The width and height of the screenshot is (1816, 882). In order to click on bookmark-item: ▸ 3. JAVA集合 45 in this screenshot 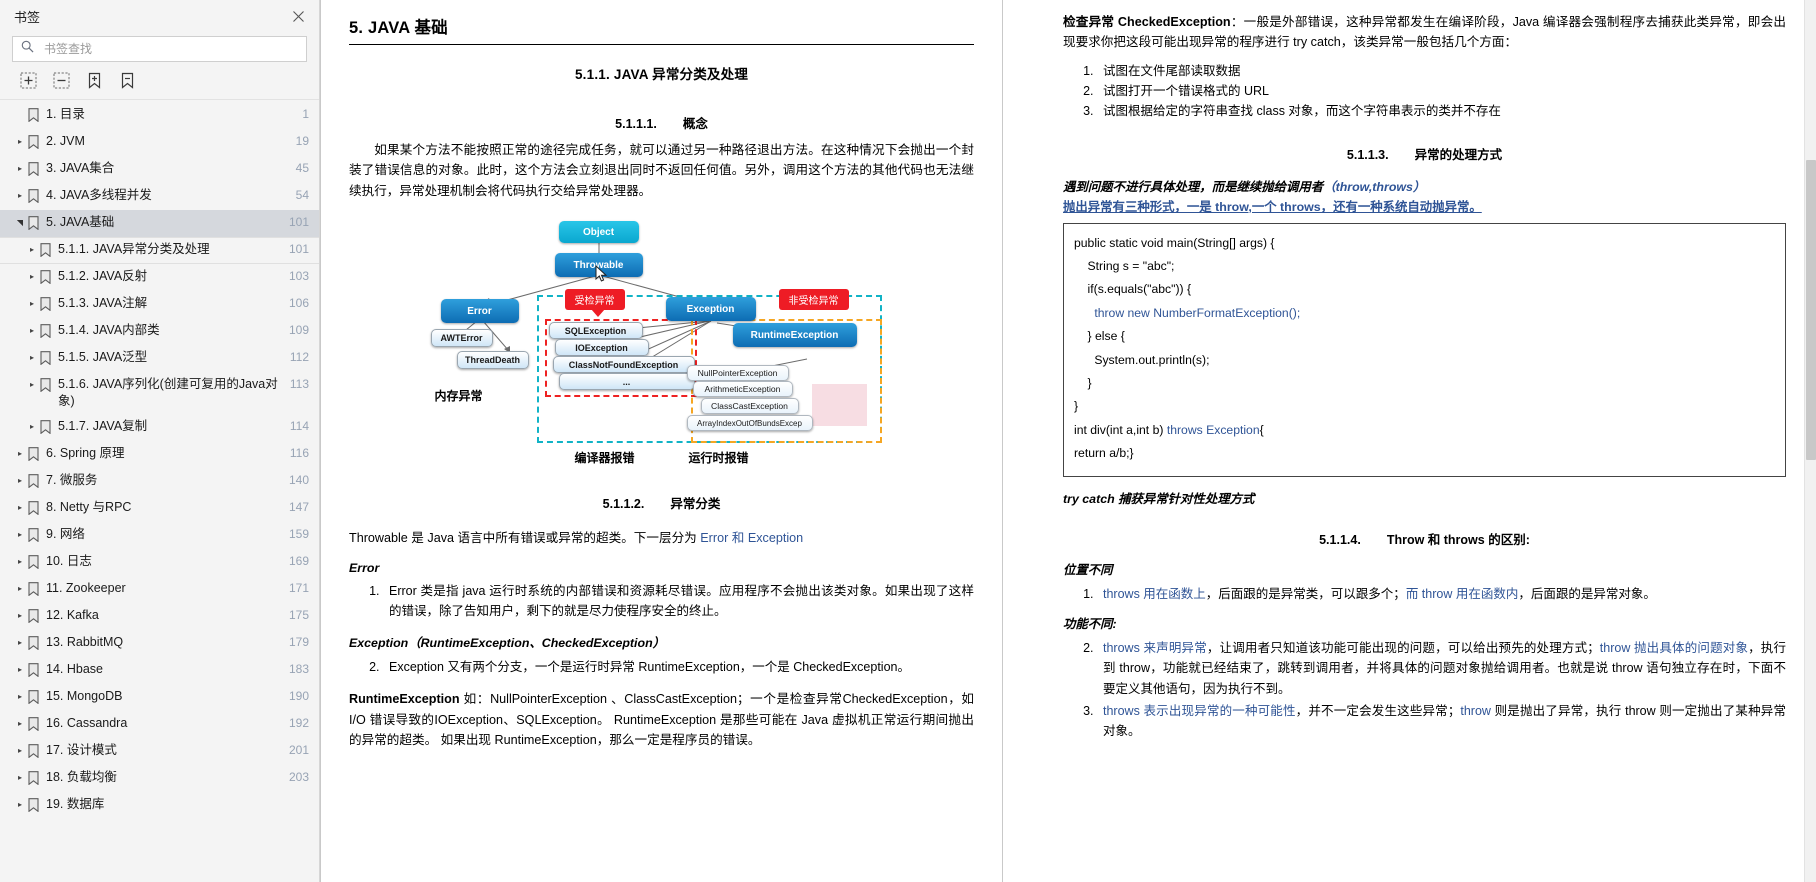, I will do `click(159, 169)`.